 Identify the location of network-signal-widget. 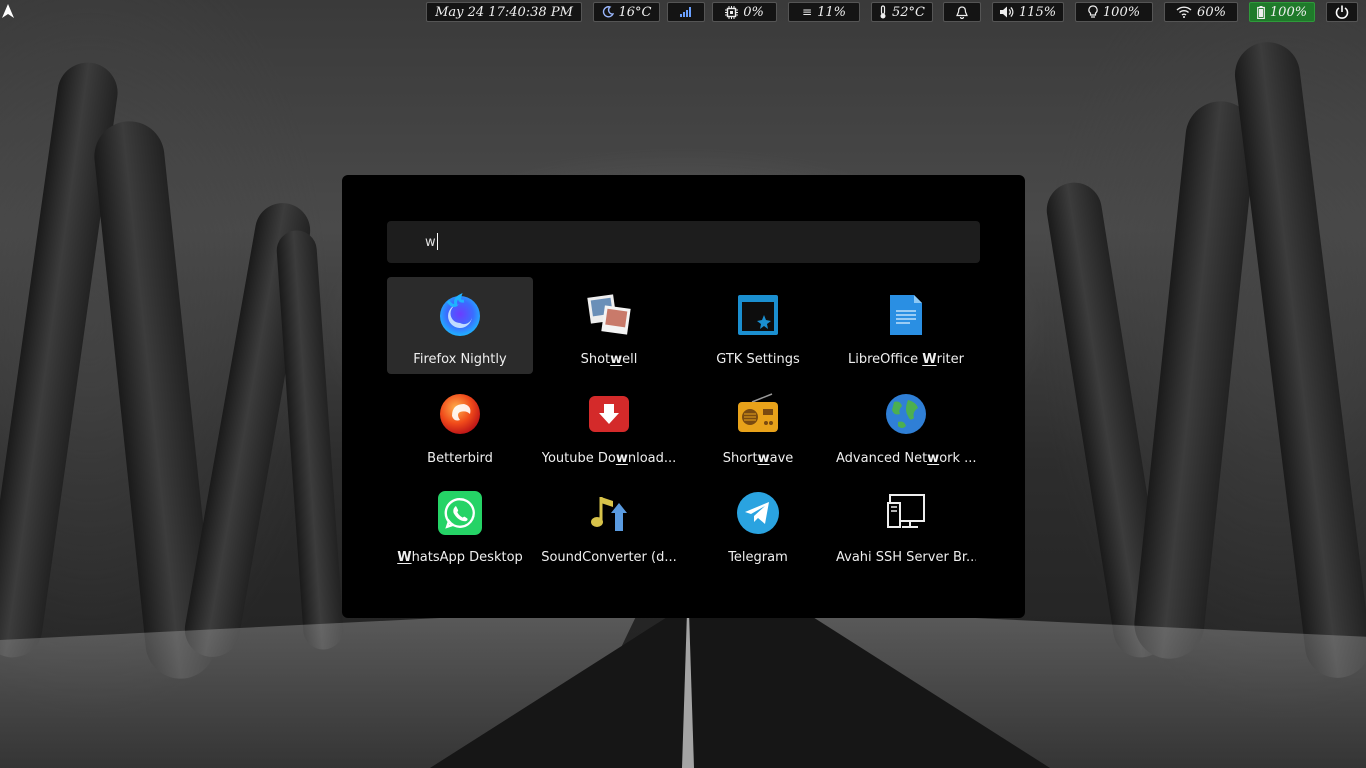
(686, 12).